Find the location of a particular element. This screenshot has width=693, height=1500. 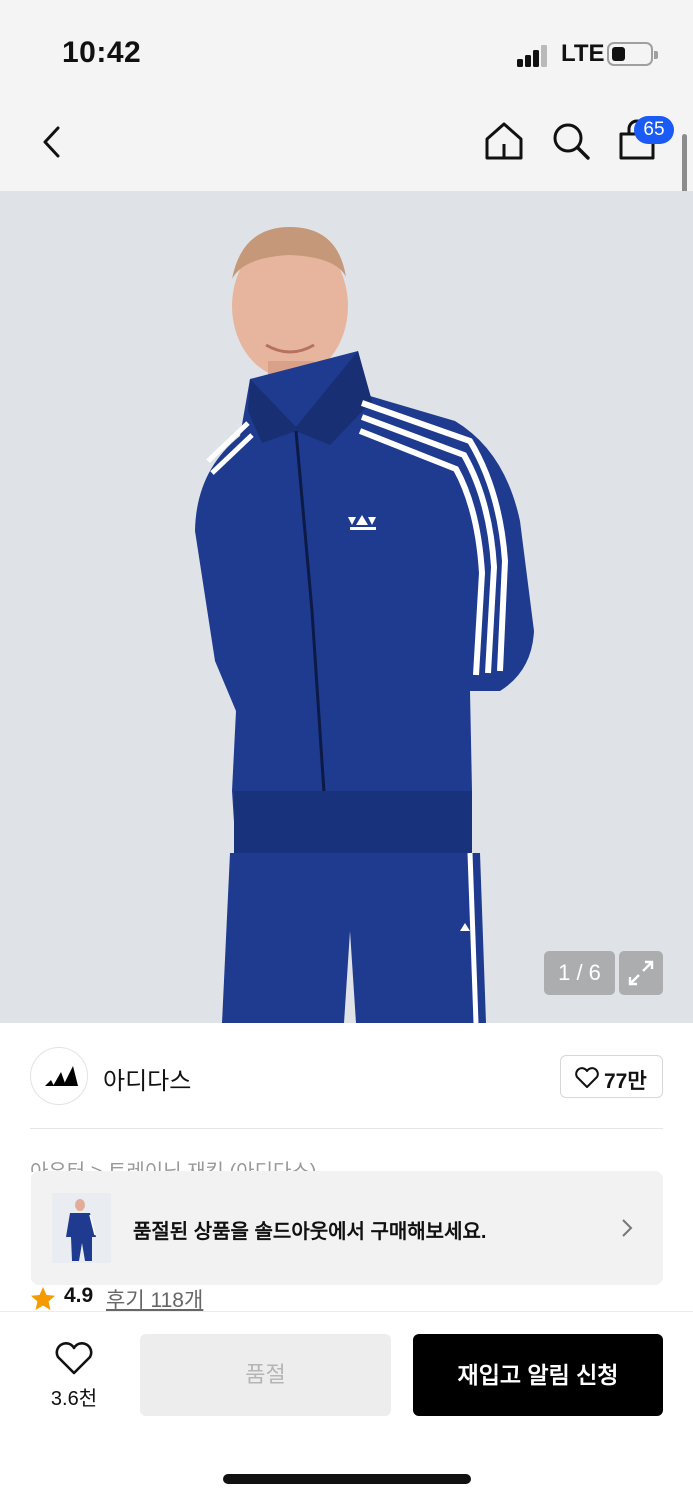

brand-like-button: 77만 is located at coordinates (611, 1076).